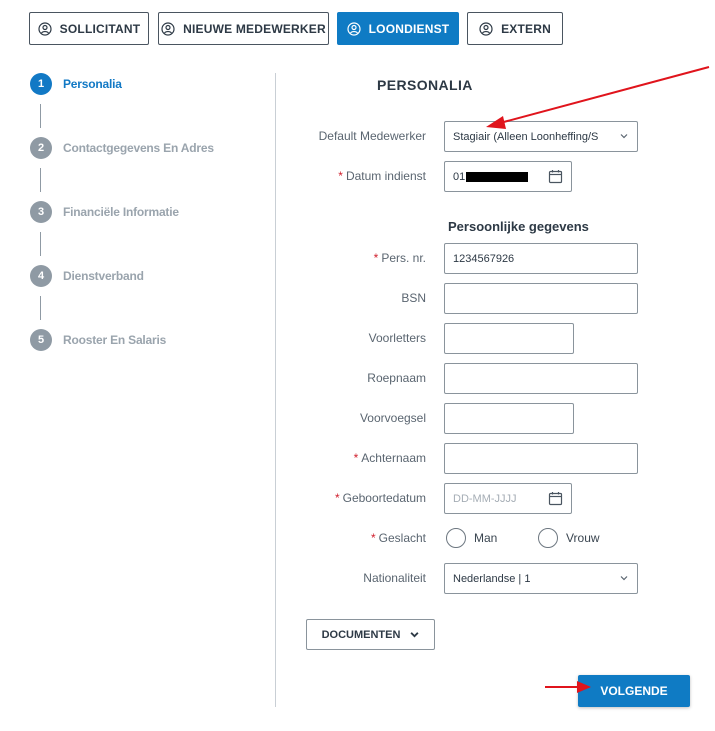 This screenshot has height=731, width=715. I want to click on next-button-label: VOLGENDE, so click(634, 691).